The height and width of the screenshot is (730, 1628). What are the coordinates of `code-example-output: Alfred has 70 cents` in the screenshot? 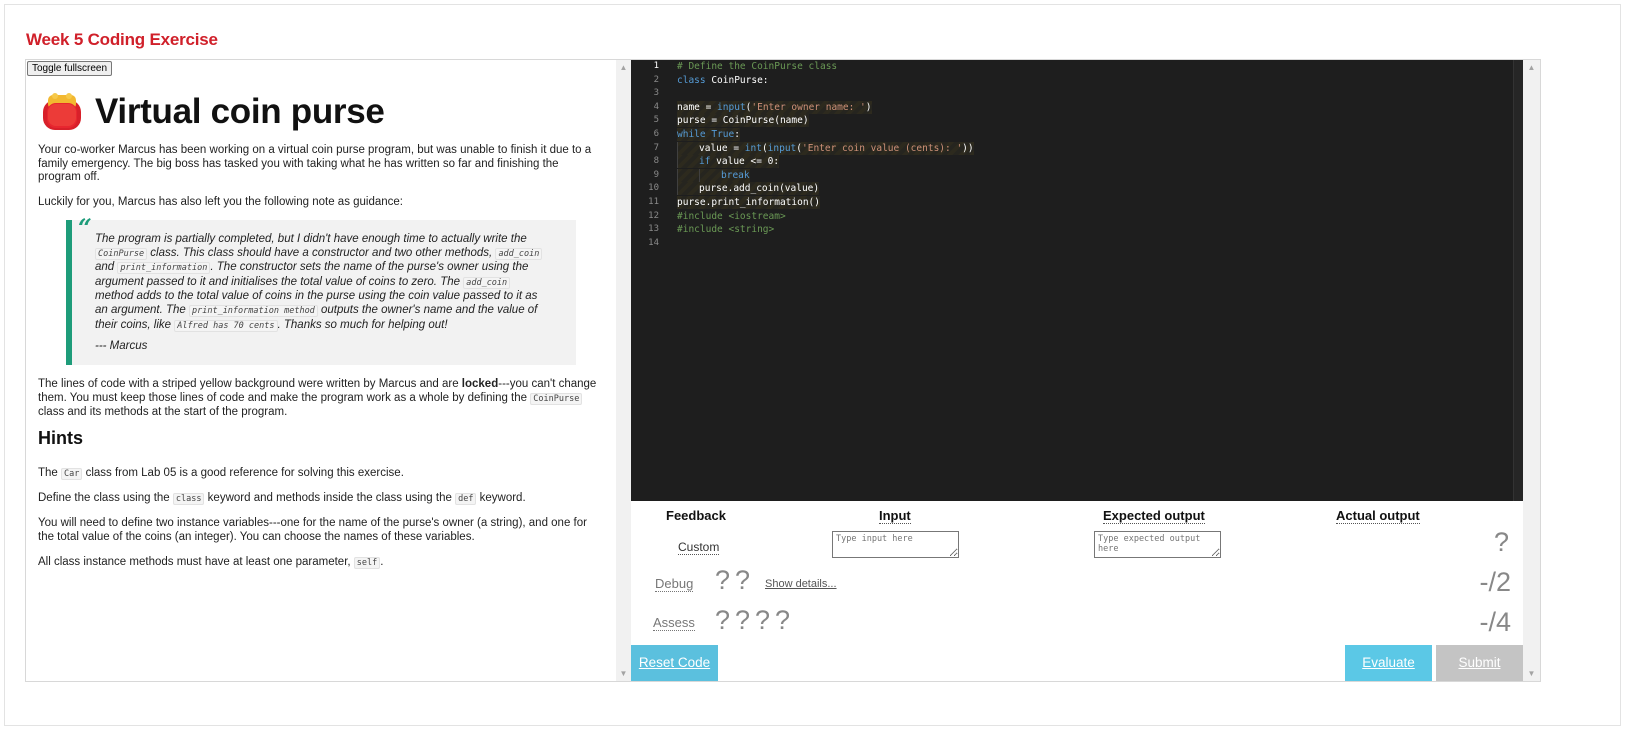 It's located at (226, 325).